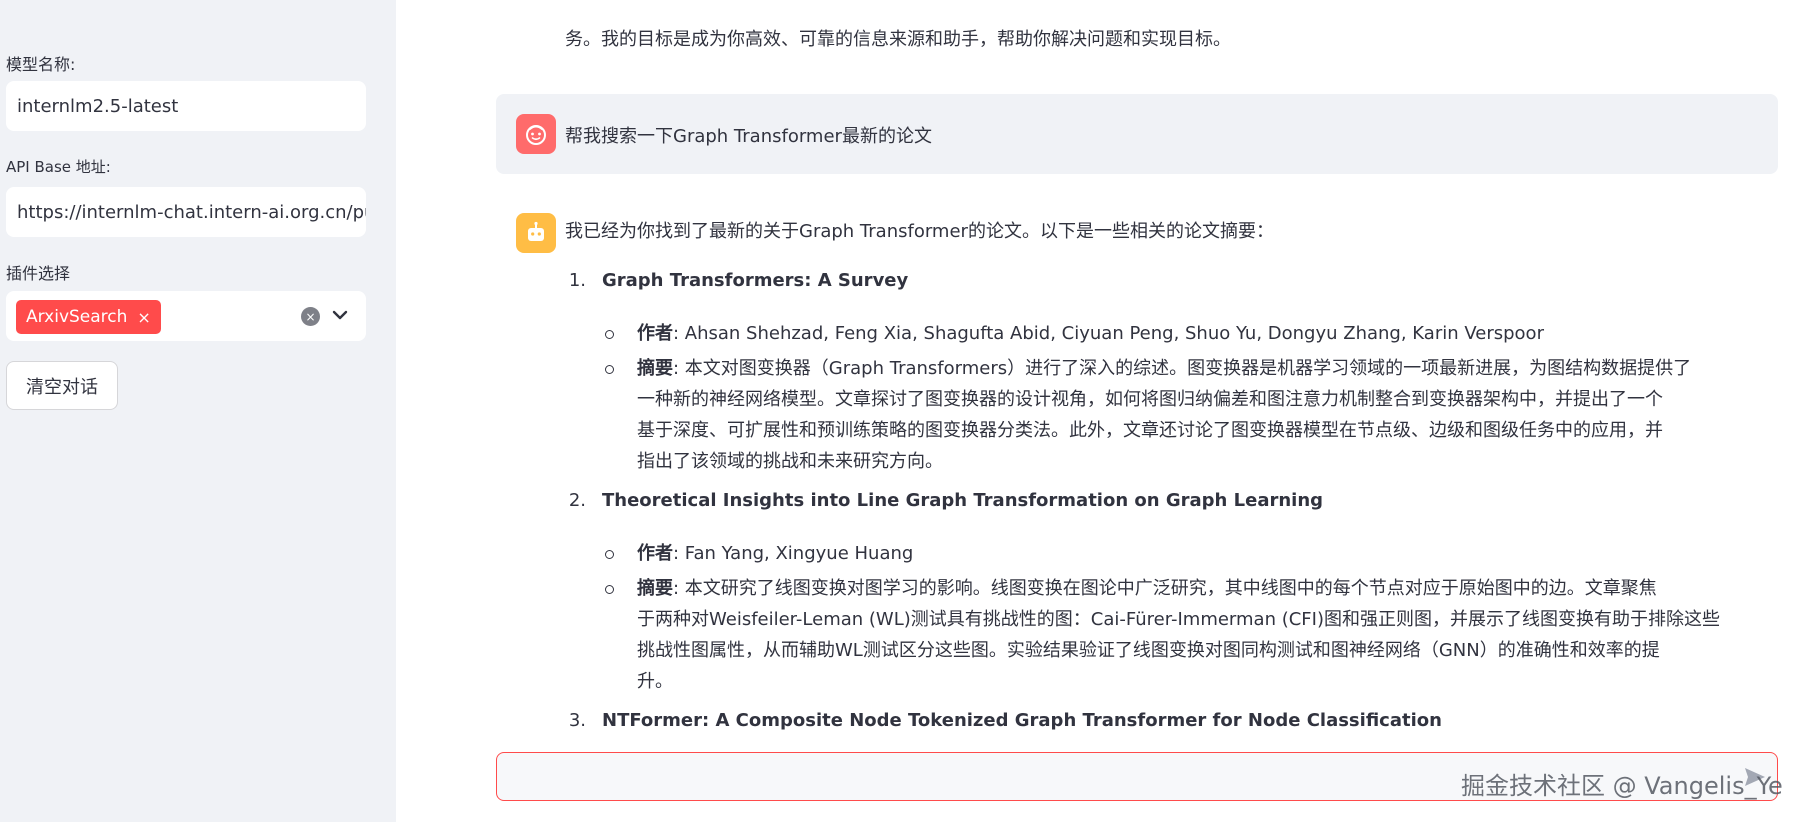 The image size is (1809, 822). What do you see at coordinates (536, 134) in the screenshot?
I see `user-avatar-icon` at bounding box center [536, 134].